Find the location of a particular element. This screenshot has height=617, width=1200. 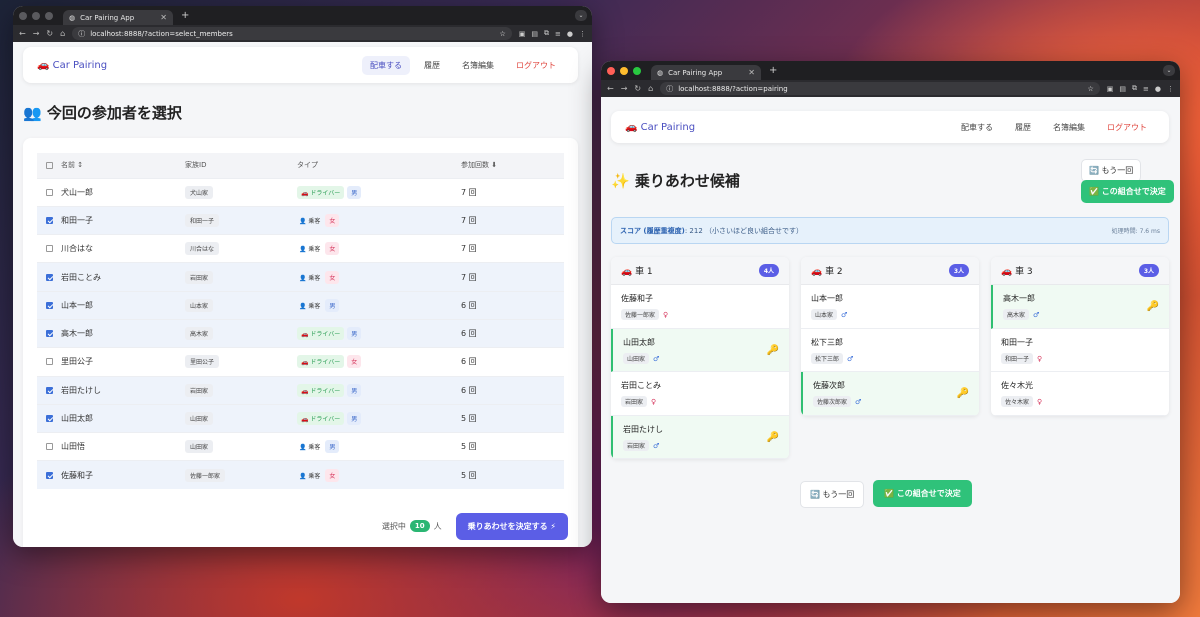

car-member: 岩田たけし 岩田家 ♂ 🔑 is located at coordinates (700, 437).